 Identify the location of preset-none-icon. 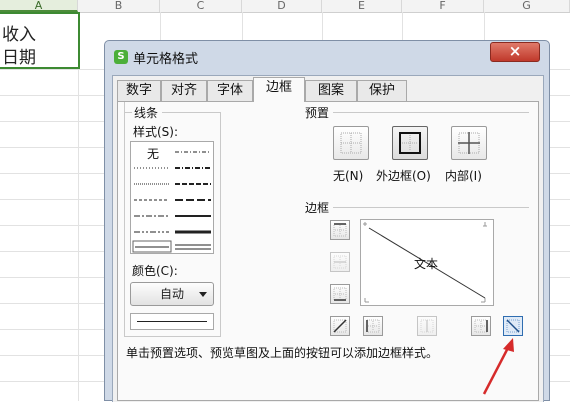
(351, 143).